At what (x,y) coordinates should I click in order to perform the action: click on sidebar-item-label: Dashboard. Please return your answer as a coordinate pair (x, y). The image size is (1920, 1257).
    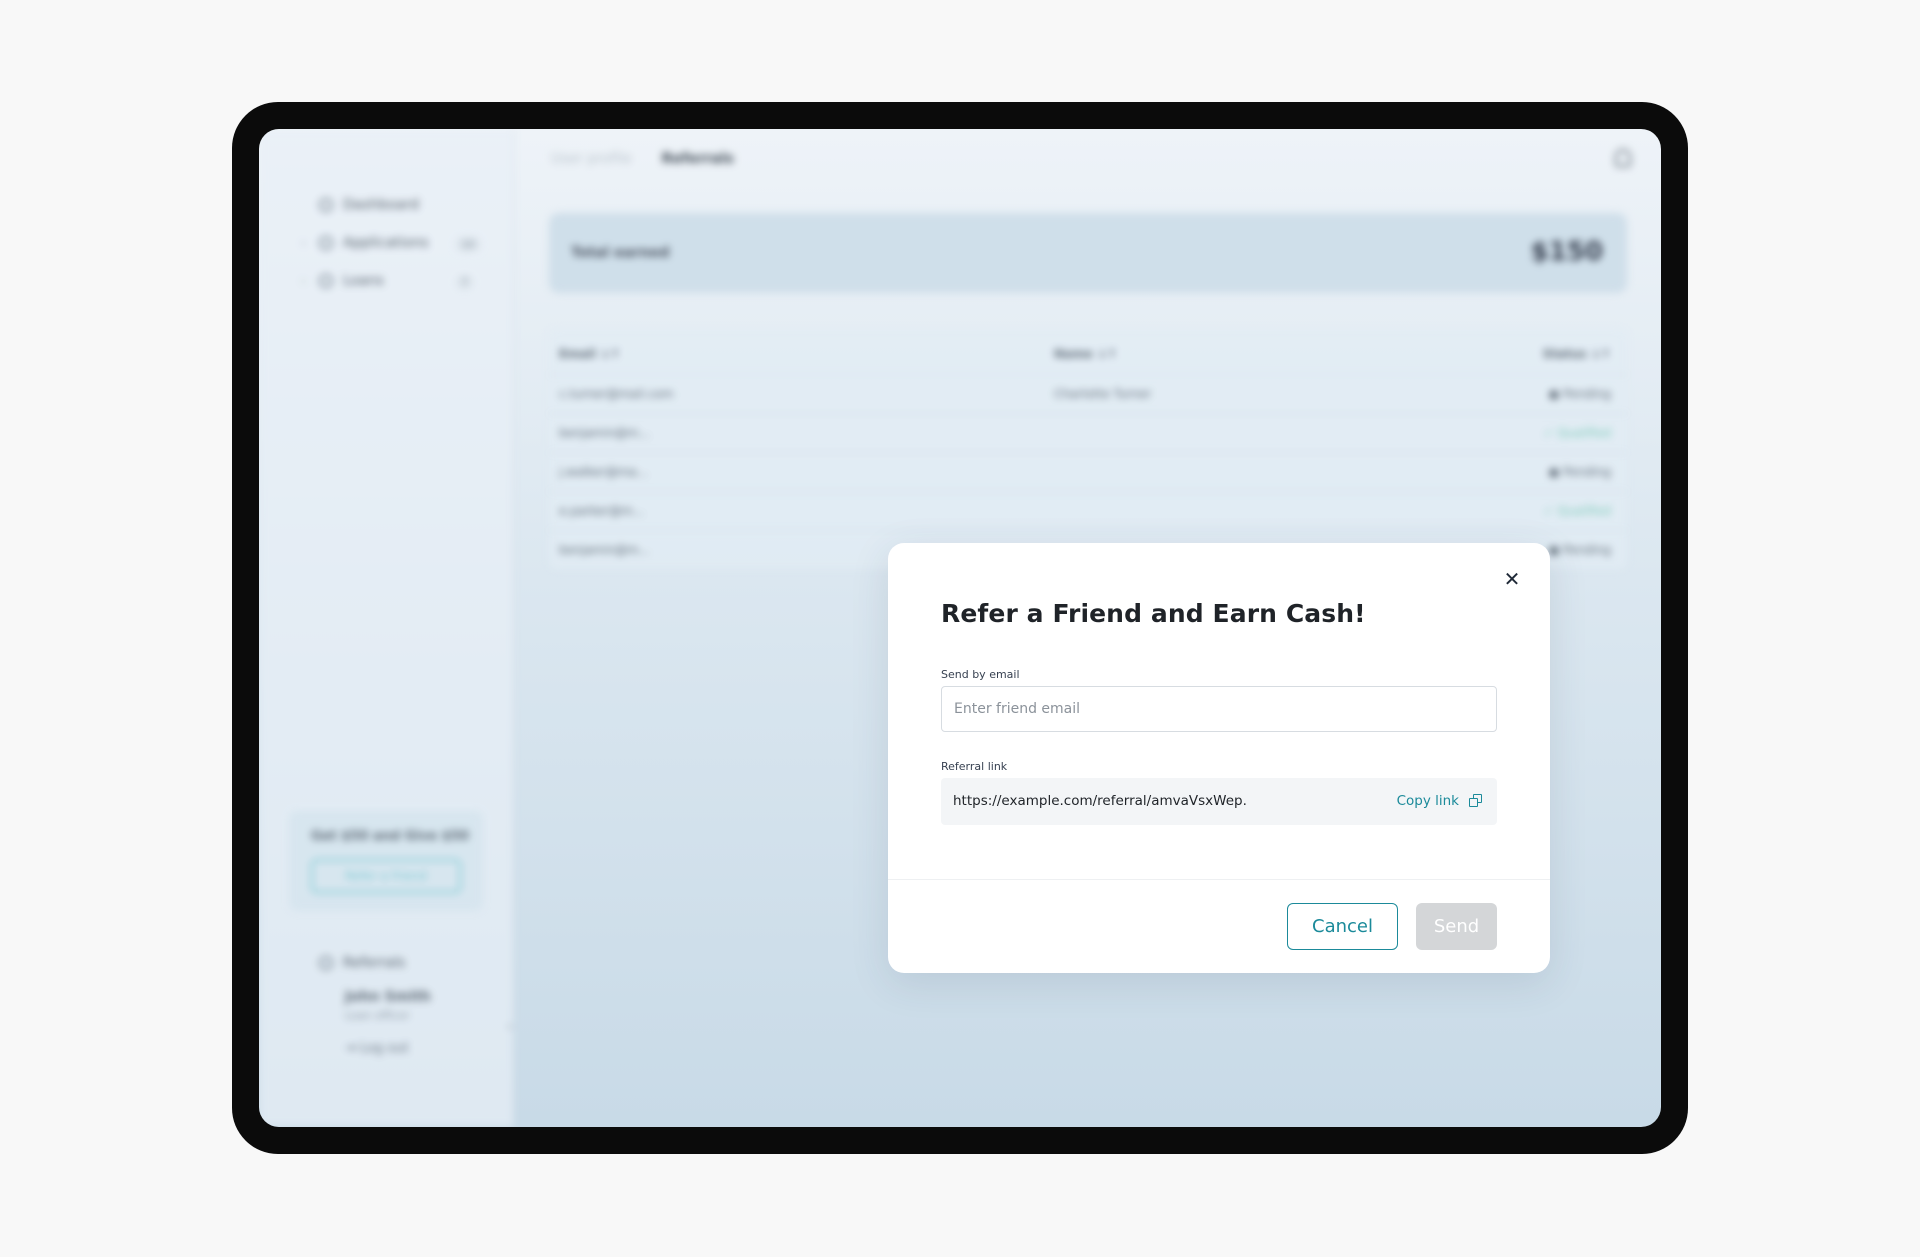
    Looking at the image, I should click on (381, 205).